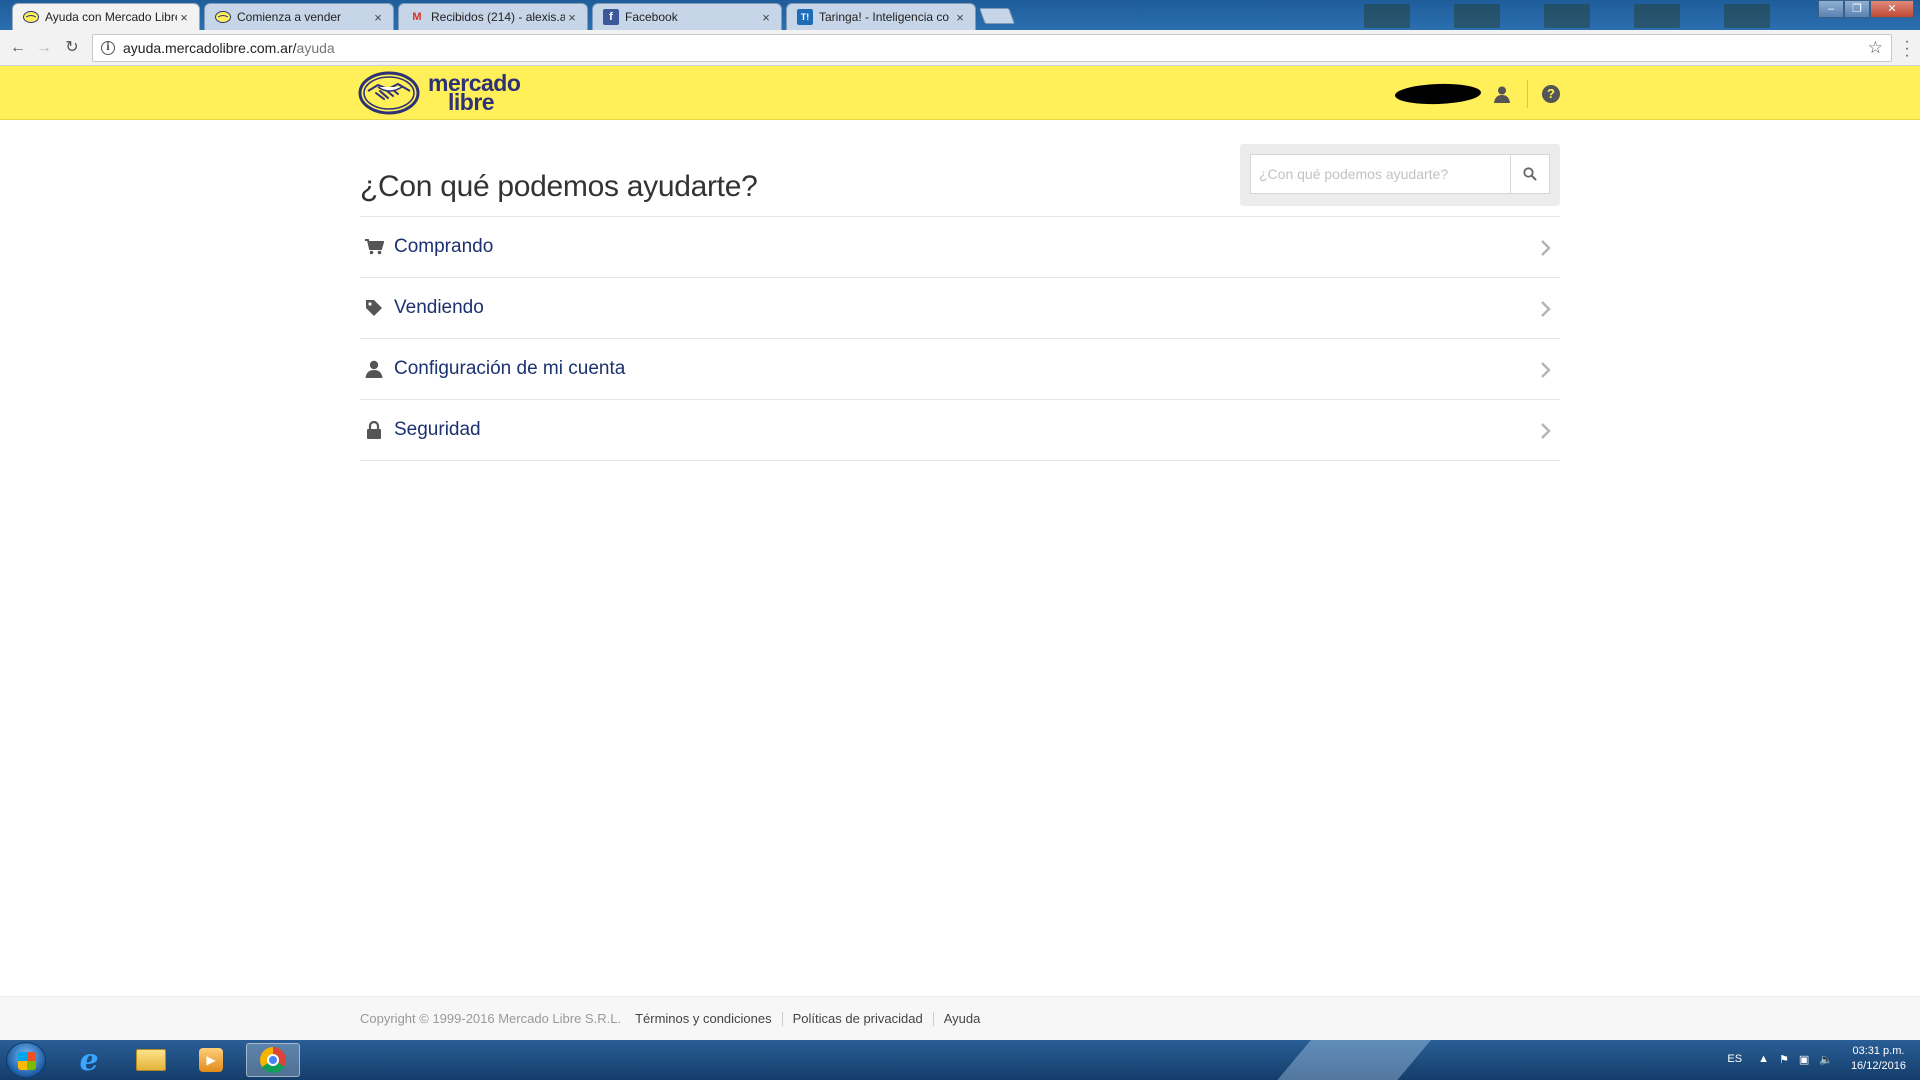  What do you see at coordinates (1875, 48) in the screenshot?
I see `bookmark-star-icon: ☆` at bounding box center [1875, 48].